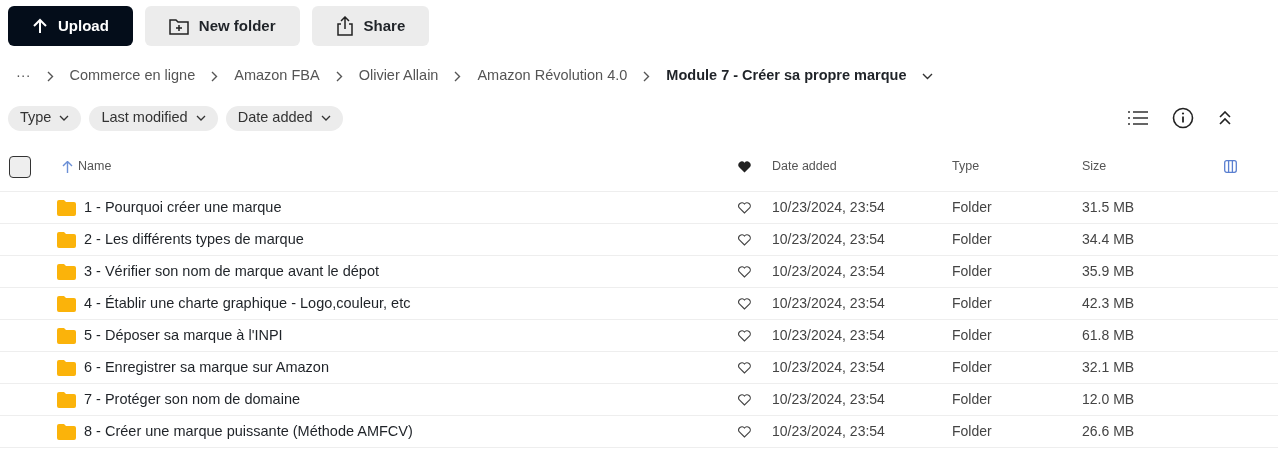 This screenshot has height=451, width=1278. Describe the element at coordinates (70, 26) in the screenshot. I see `upload-button: Upload` at that location.